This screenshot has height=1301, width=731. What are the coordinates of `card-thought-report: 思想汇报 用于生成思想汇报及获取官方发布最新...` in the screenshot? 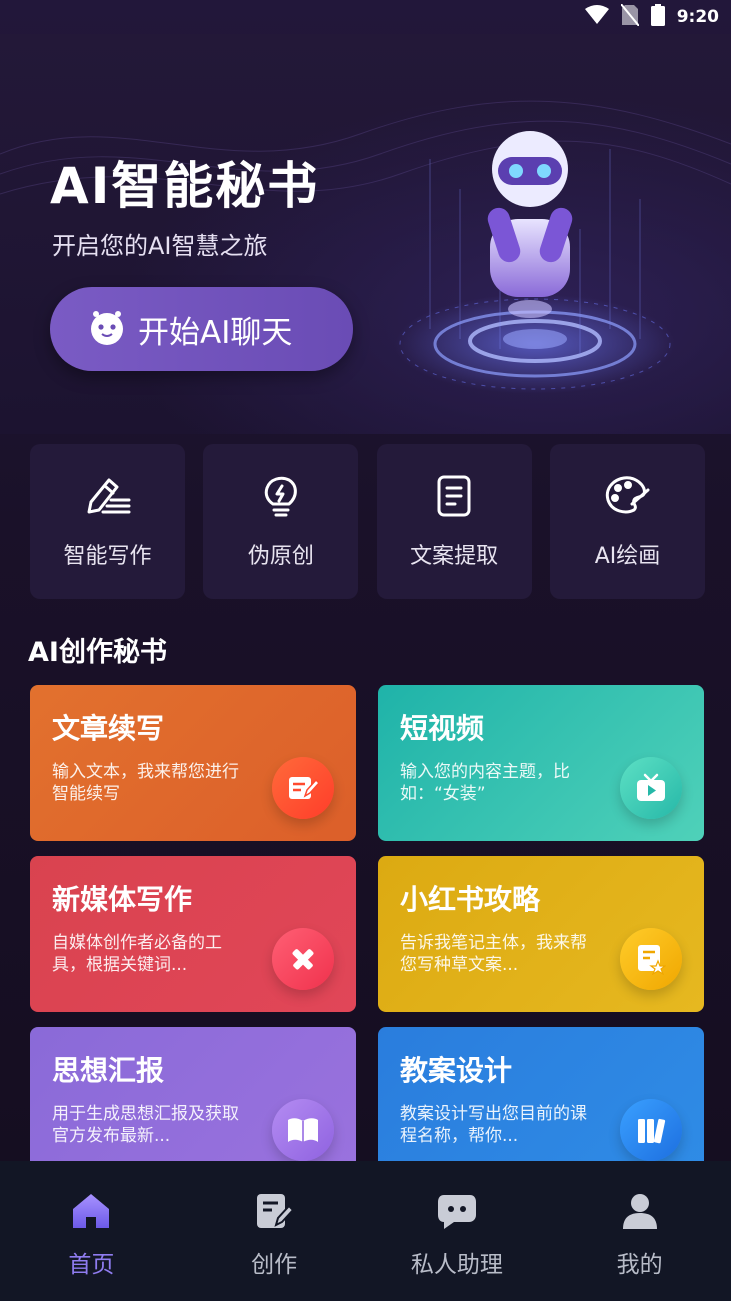 It's located at (193, 1105).